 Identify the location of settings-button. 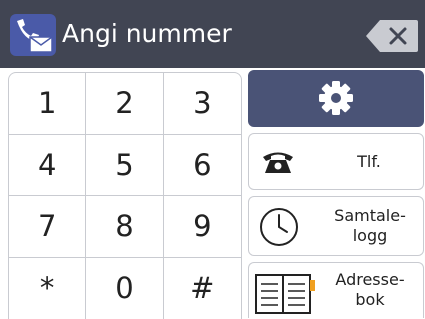
(336, 98).